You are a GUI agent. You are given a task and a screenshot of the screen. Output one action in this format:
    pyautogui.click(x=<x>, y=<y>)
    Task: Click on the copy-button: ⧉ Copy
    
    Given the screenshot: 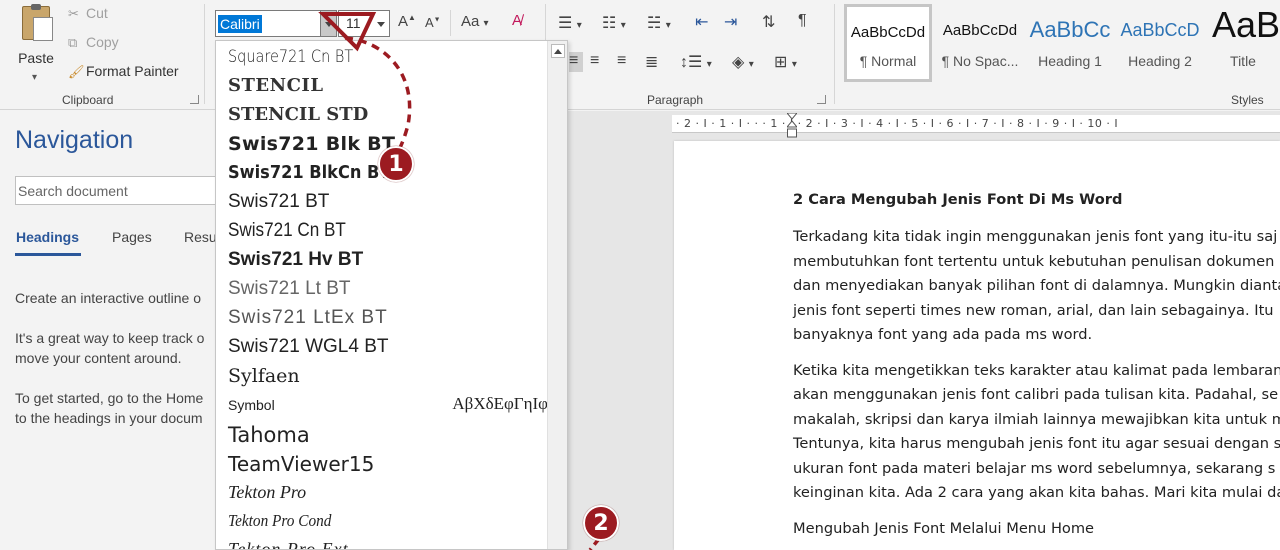 What is the action you would take?
    pyautogui.click(x=93, y=42)
    